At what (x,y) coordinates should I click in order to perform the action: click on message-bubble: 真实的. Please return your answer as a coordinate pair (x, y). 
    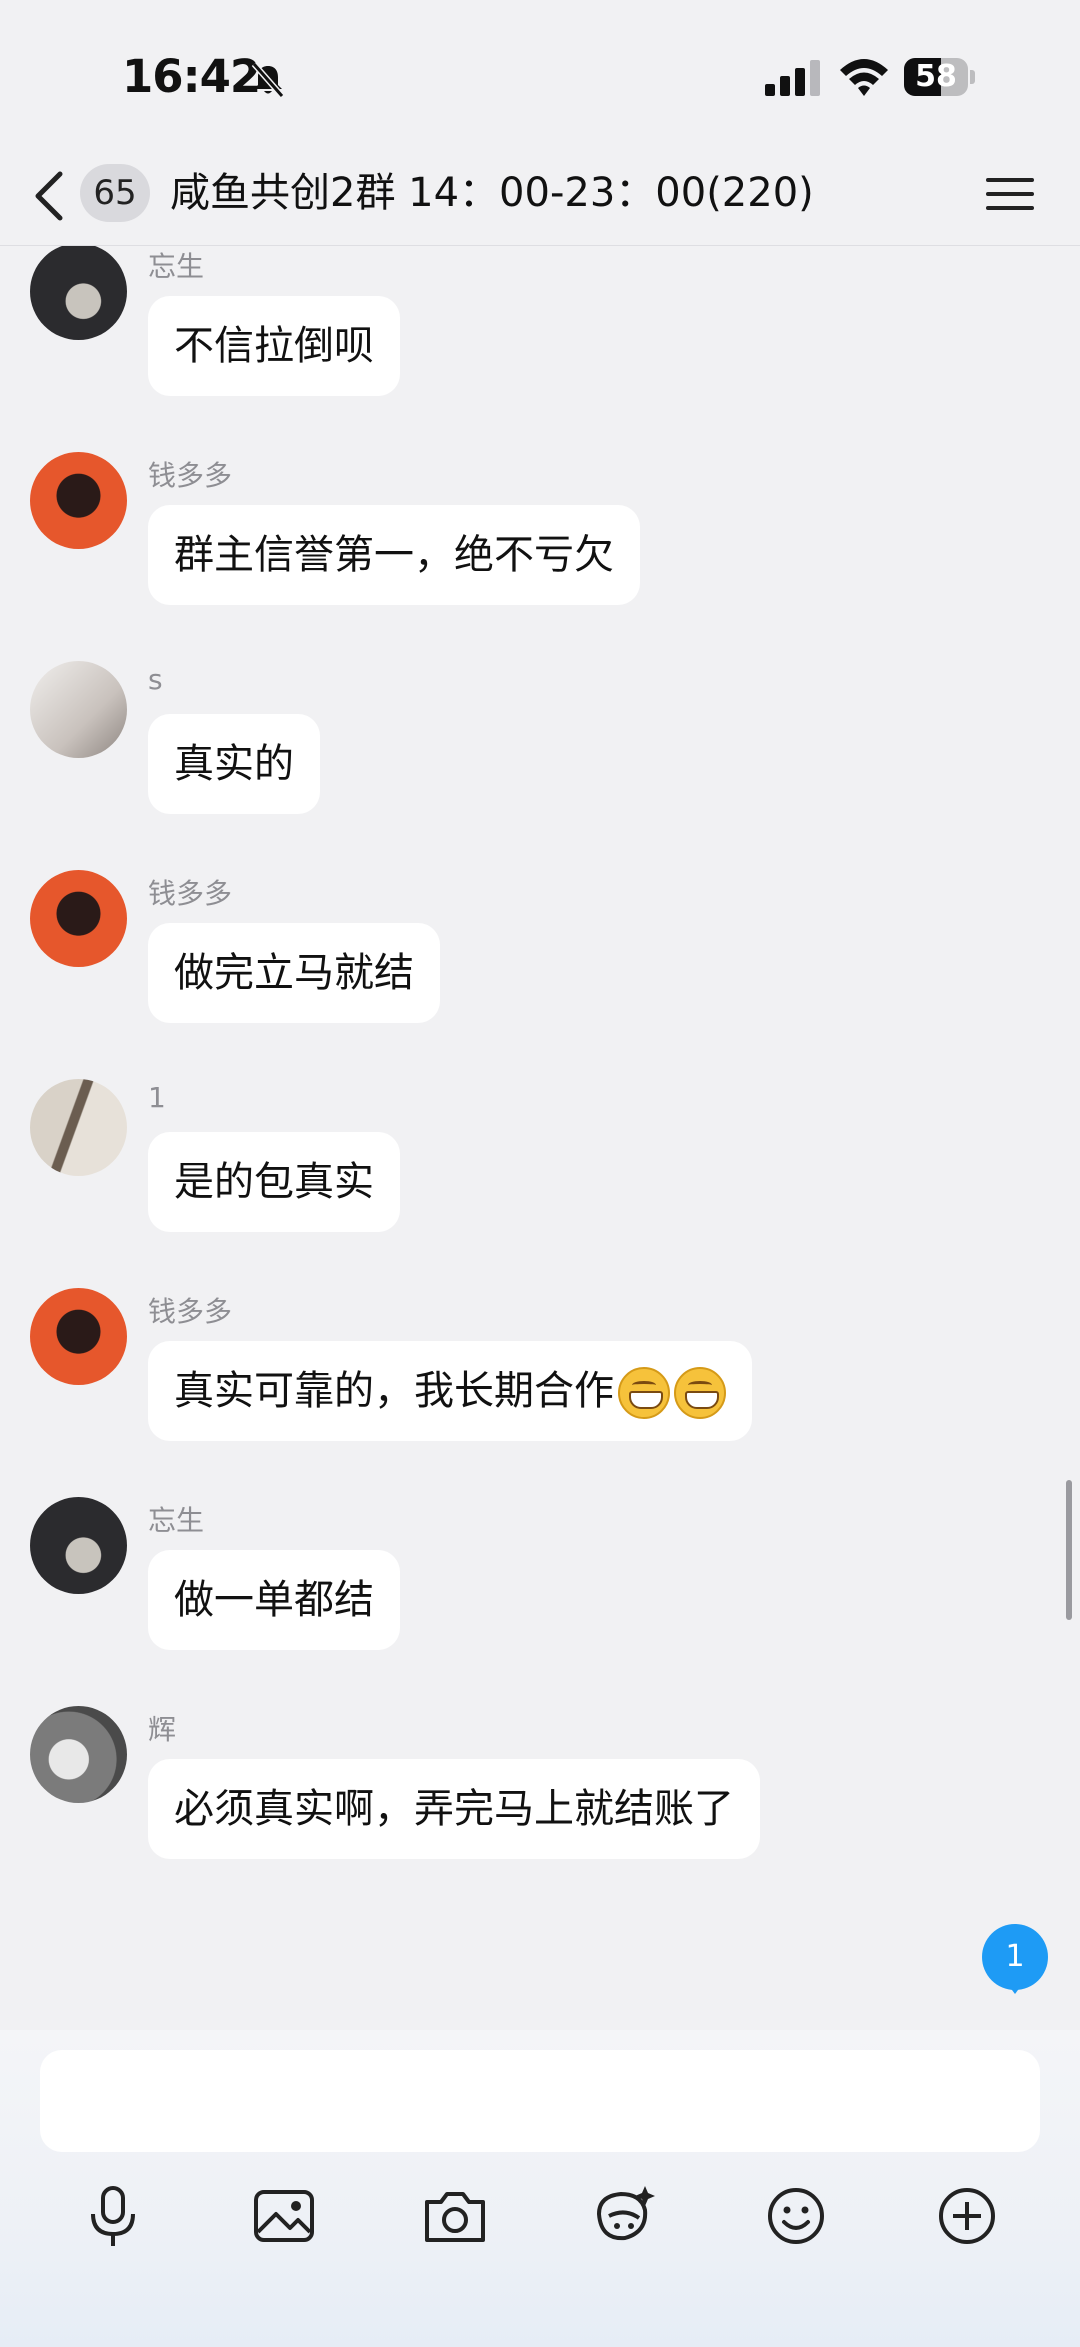
    Looking at the image, I should click on (234, 764).